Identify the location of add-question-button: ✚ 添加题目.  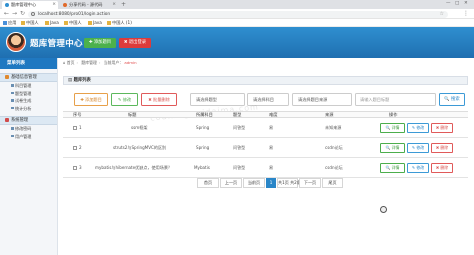
(91, 99).